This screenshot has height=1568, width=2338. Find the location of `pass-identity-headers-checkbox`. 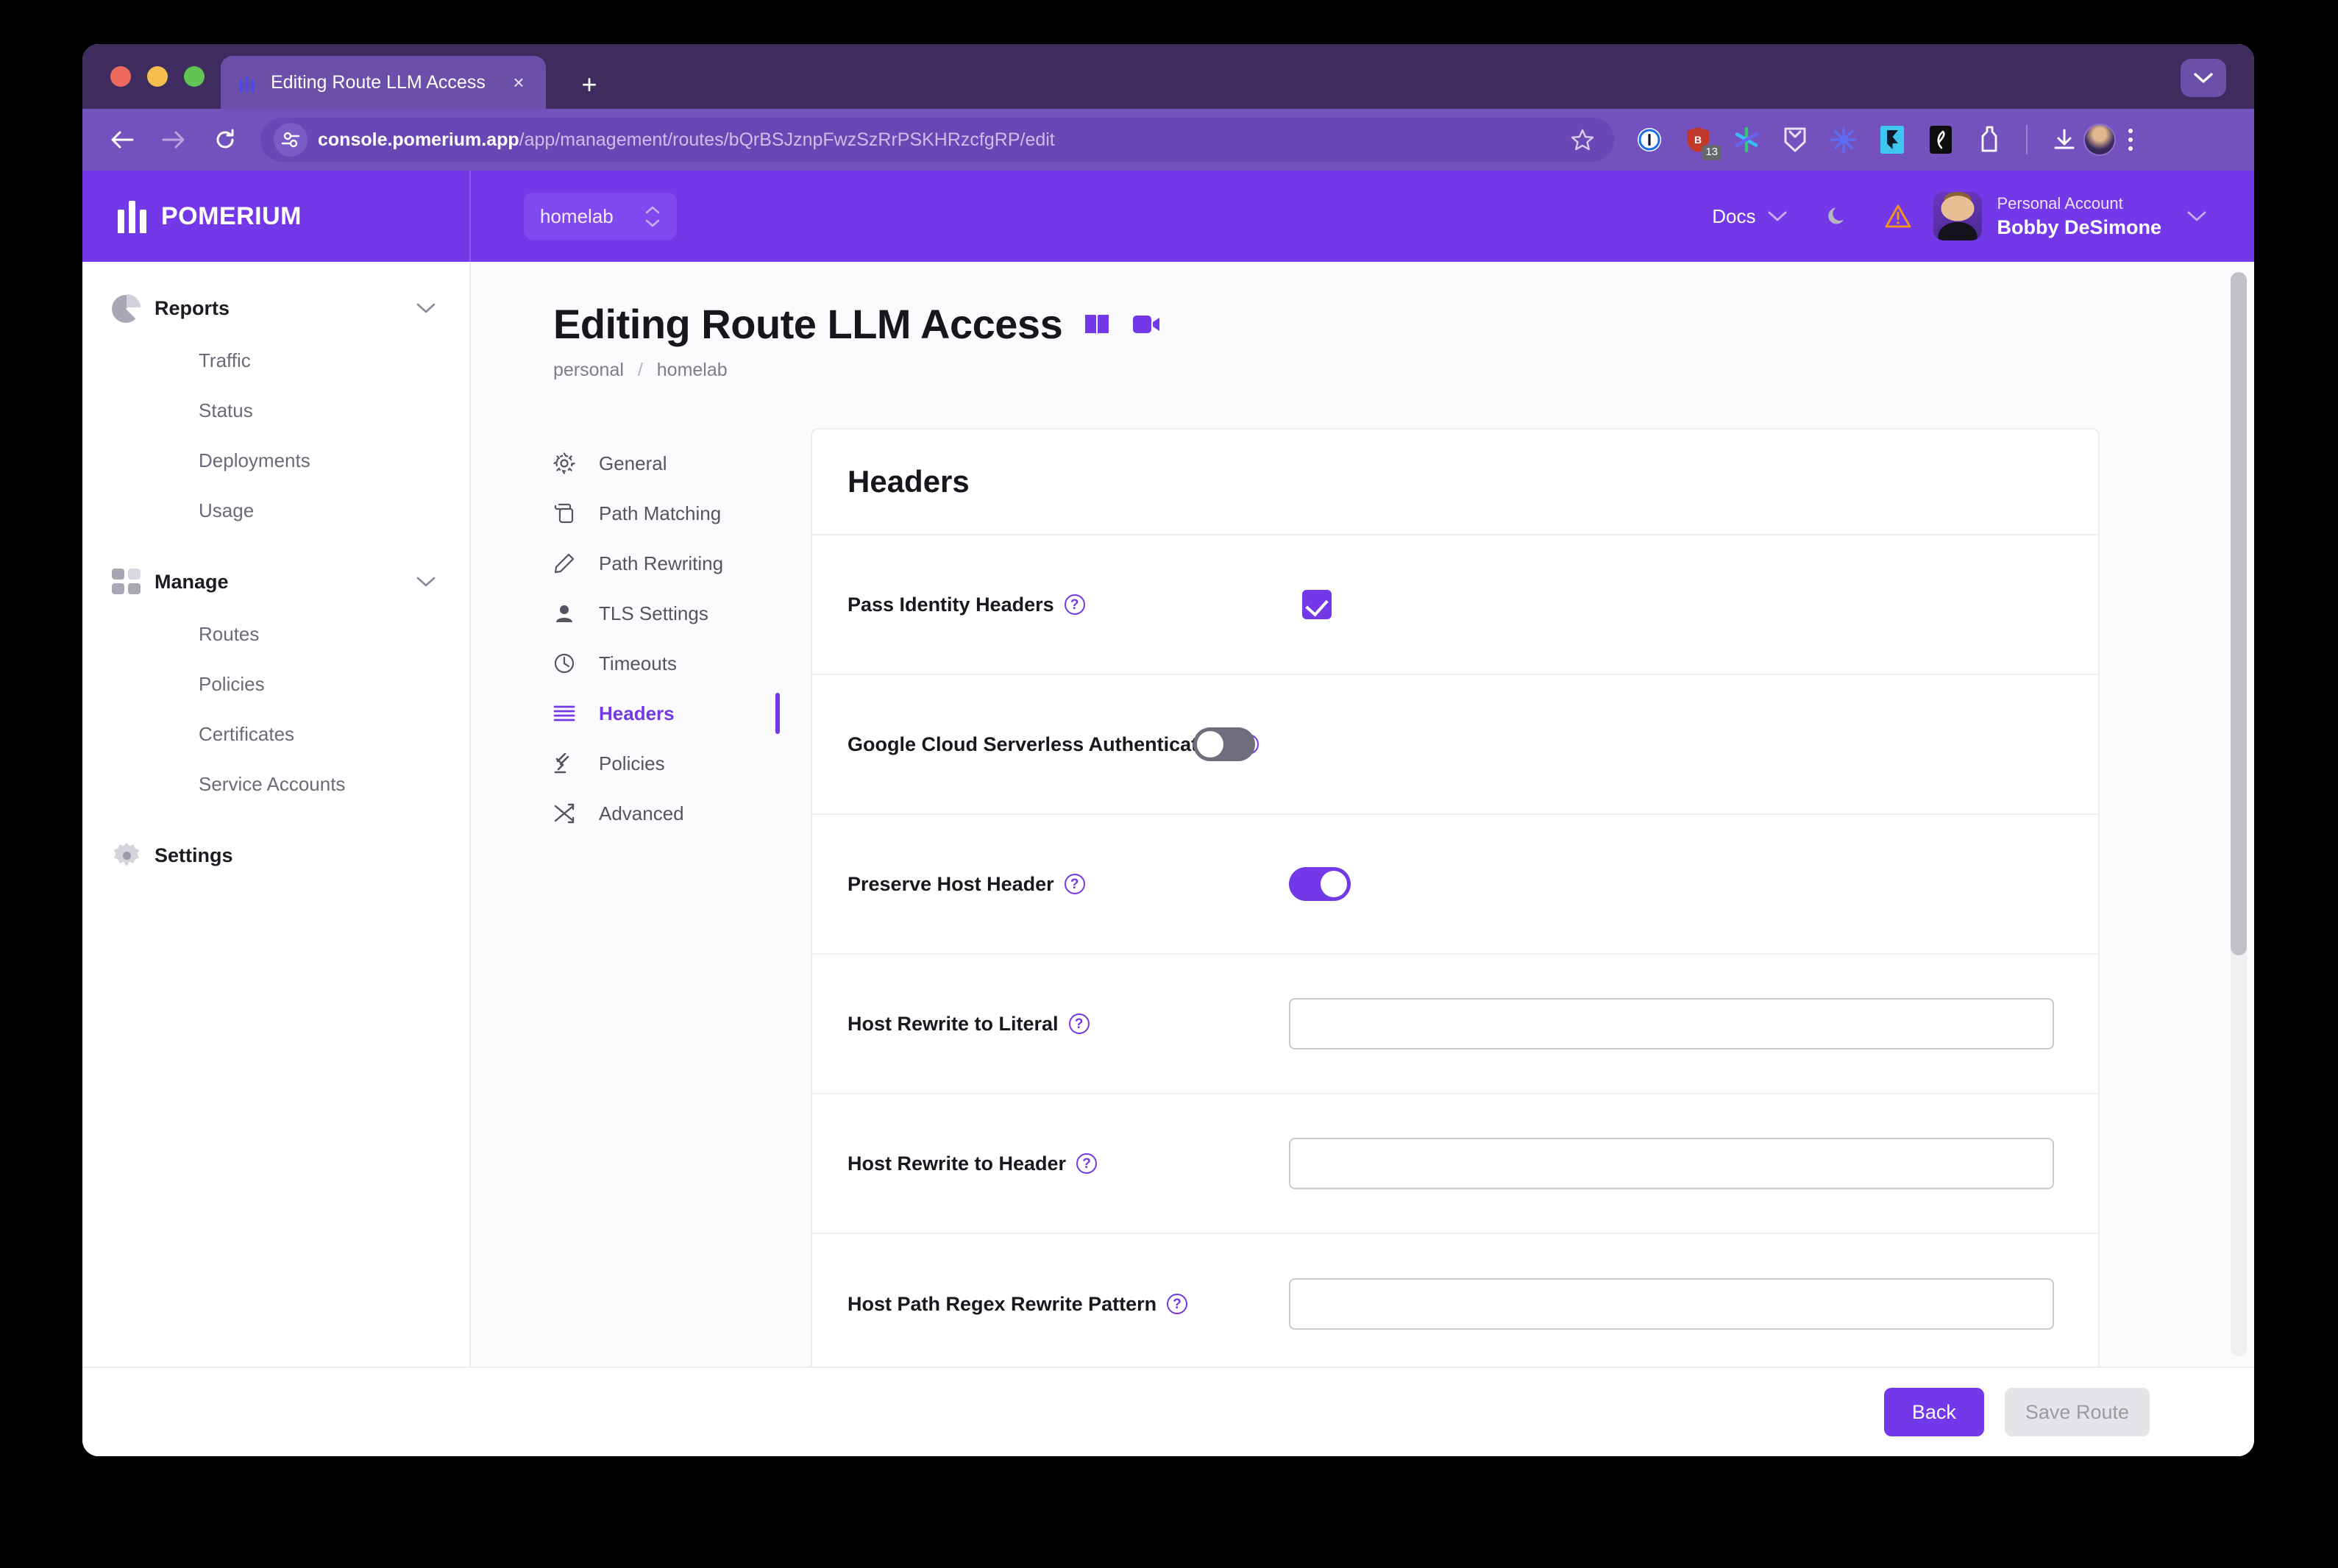

pass-identity-headers-checkbox is located at coordinates (1317, 604).